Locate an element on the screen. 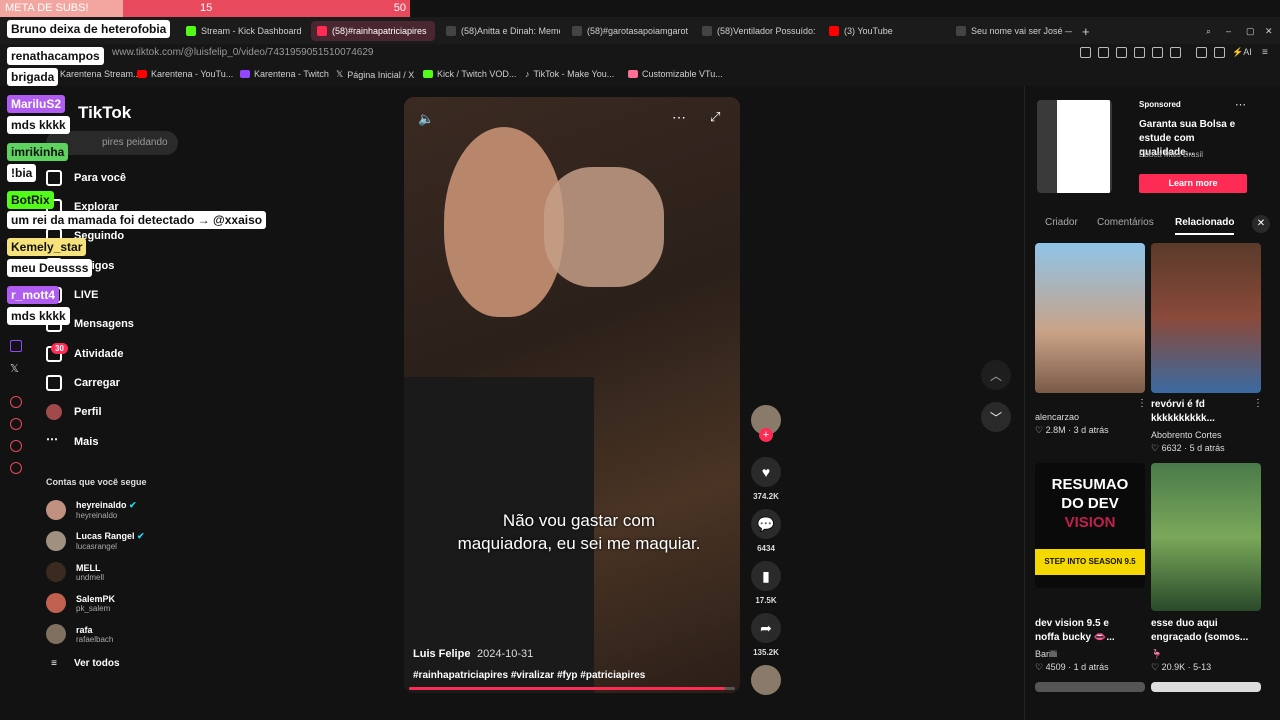 Image resolution: width=1280 pixels, height=720 pixels. heart-icon is located at coordinates (1175, 52).